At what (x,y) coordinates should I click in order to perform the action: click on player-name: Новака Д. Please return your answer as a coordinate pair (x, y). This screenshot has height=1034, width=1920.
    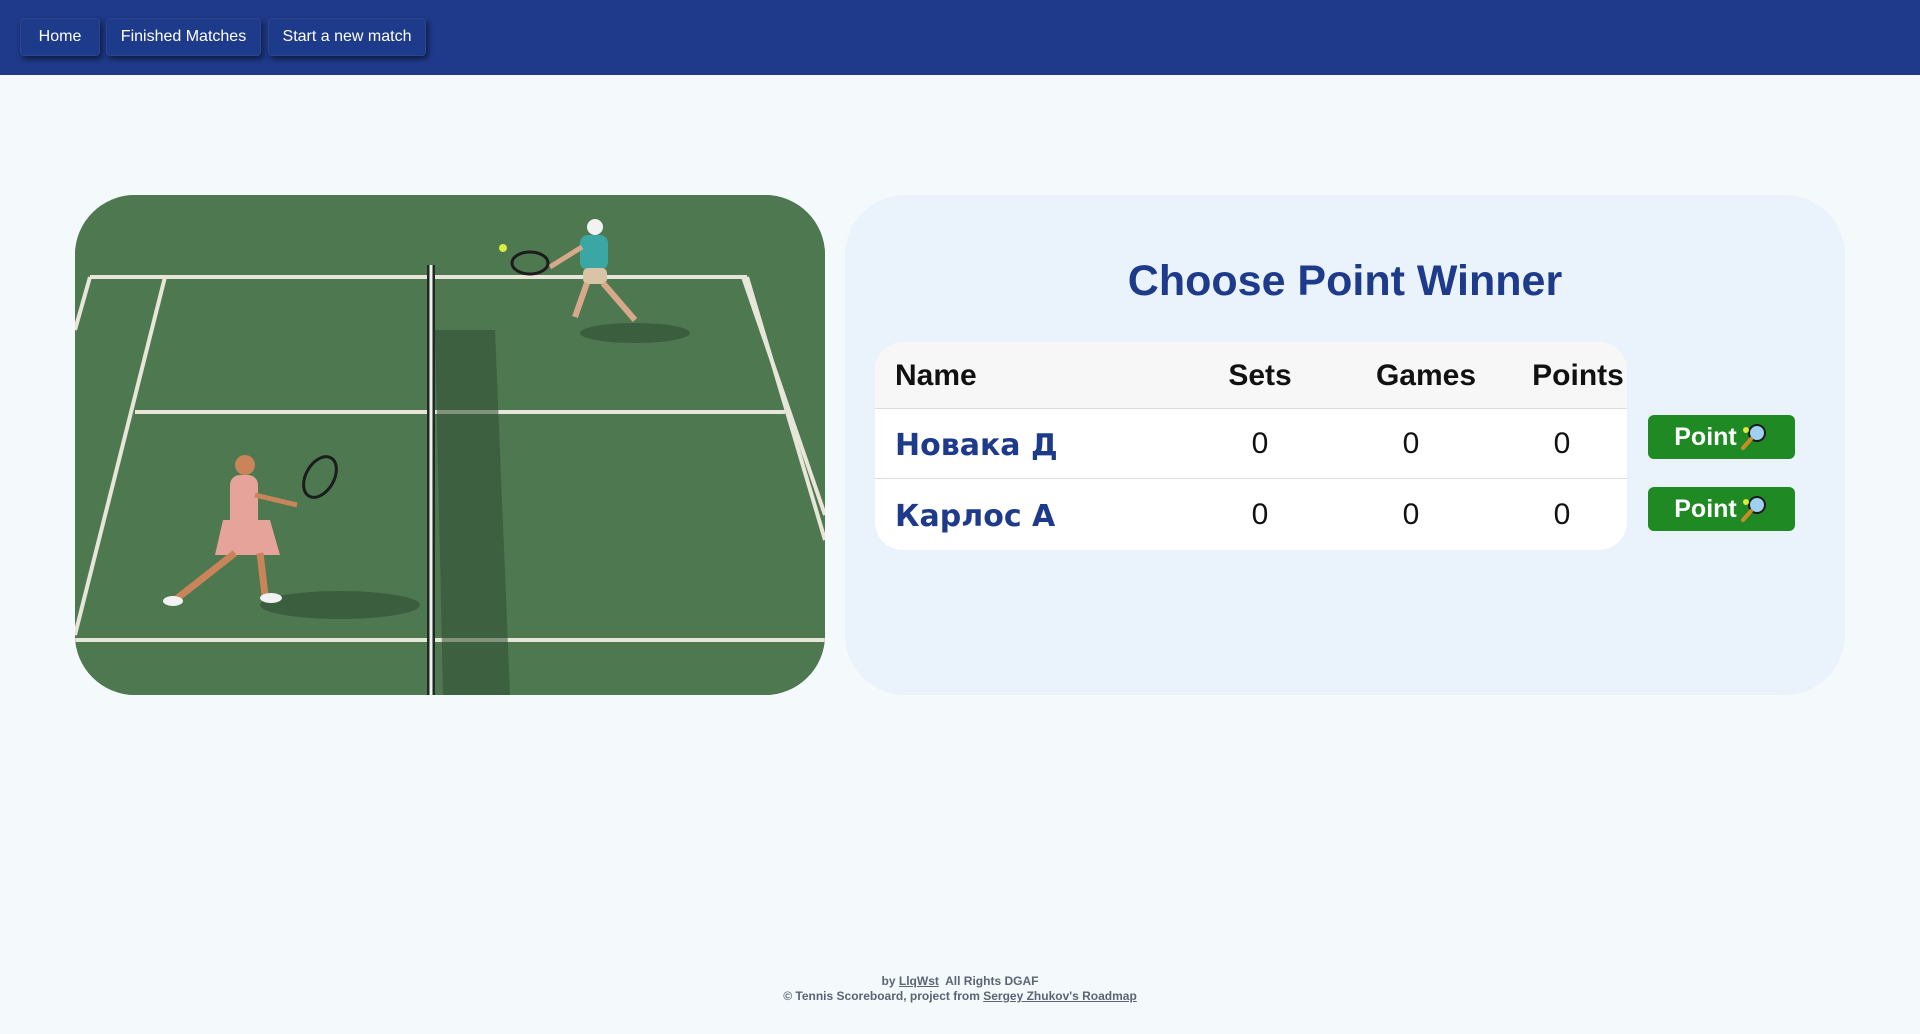
    Looking at the image, I should click on (976, 445).